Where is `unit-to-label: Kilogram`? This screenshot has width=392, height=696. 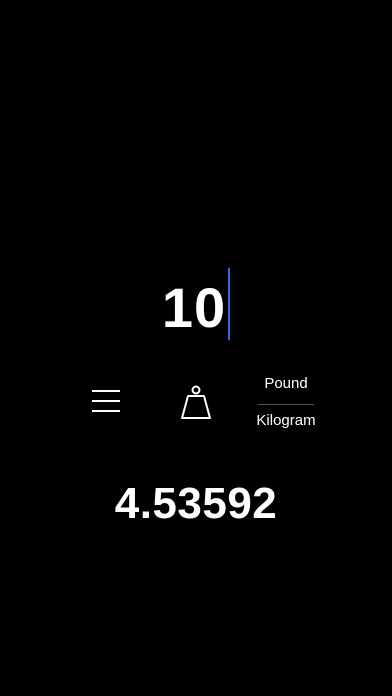
unit-to-label: Kilogram is located at coordinates (286, 421).